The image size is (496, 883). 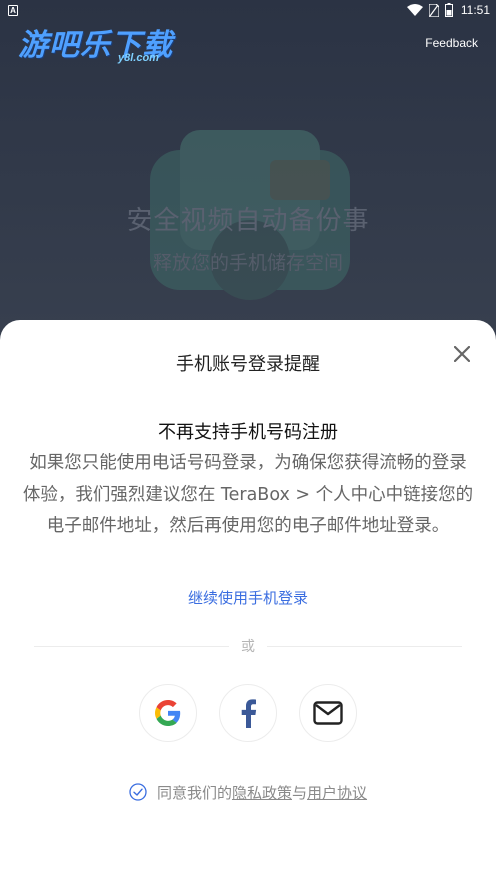 I want to click on watermark-sub-text: y8l.com, so click(x=138, y=58).